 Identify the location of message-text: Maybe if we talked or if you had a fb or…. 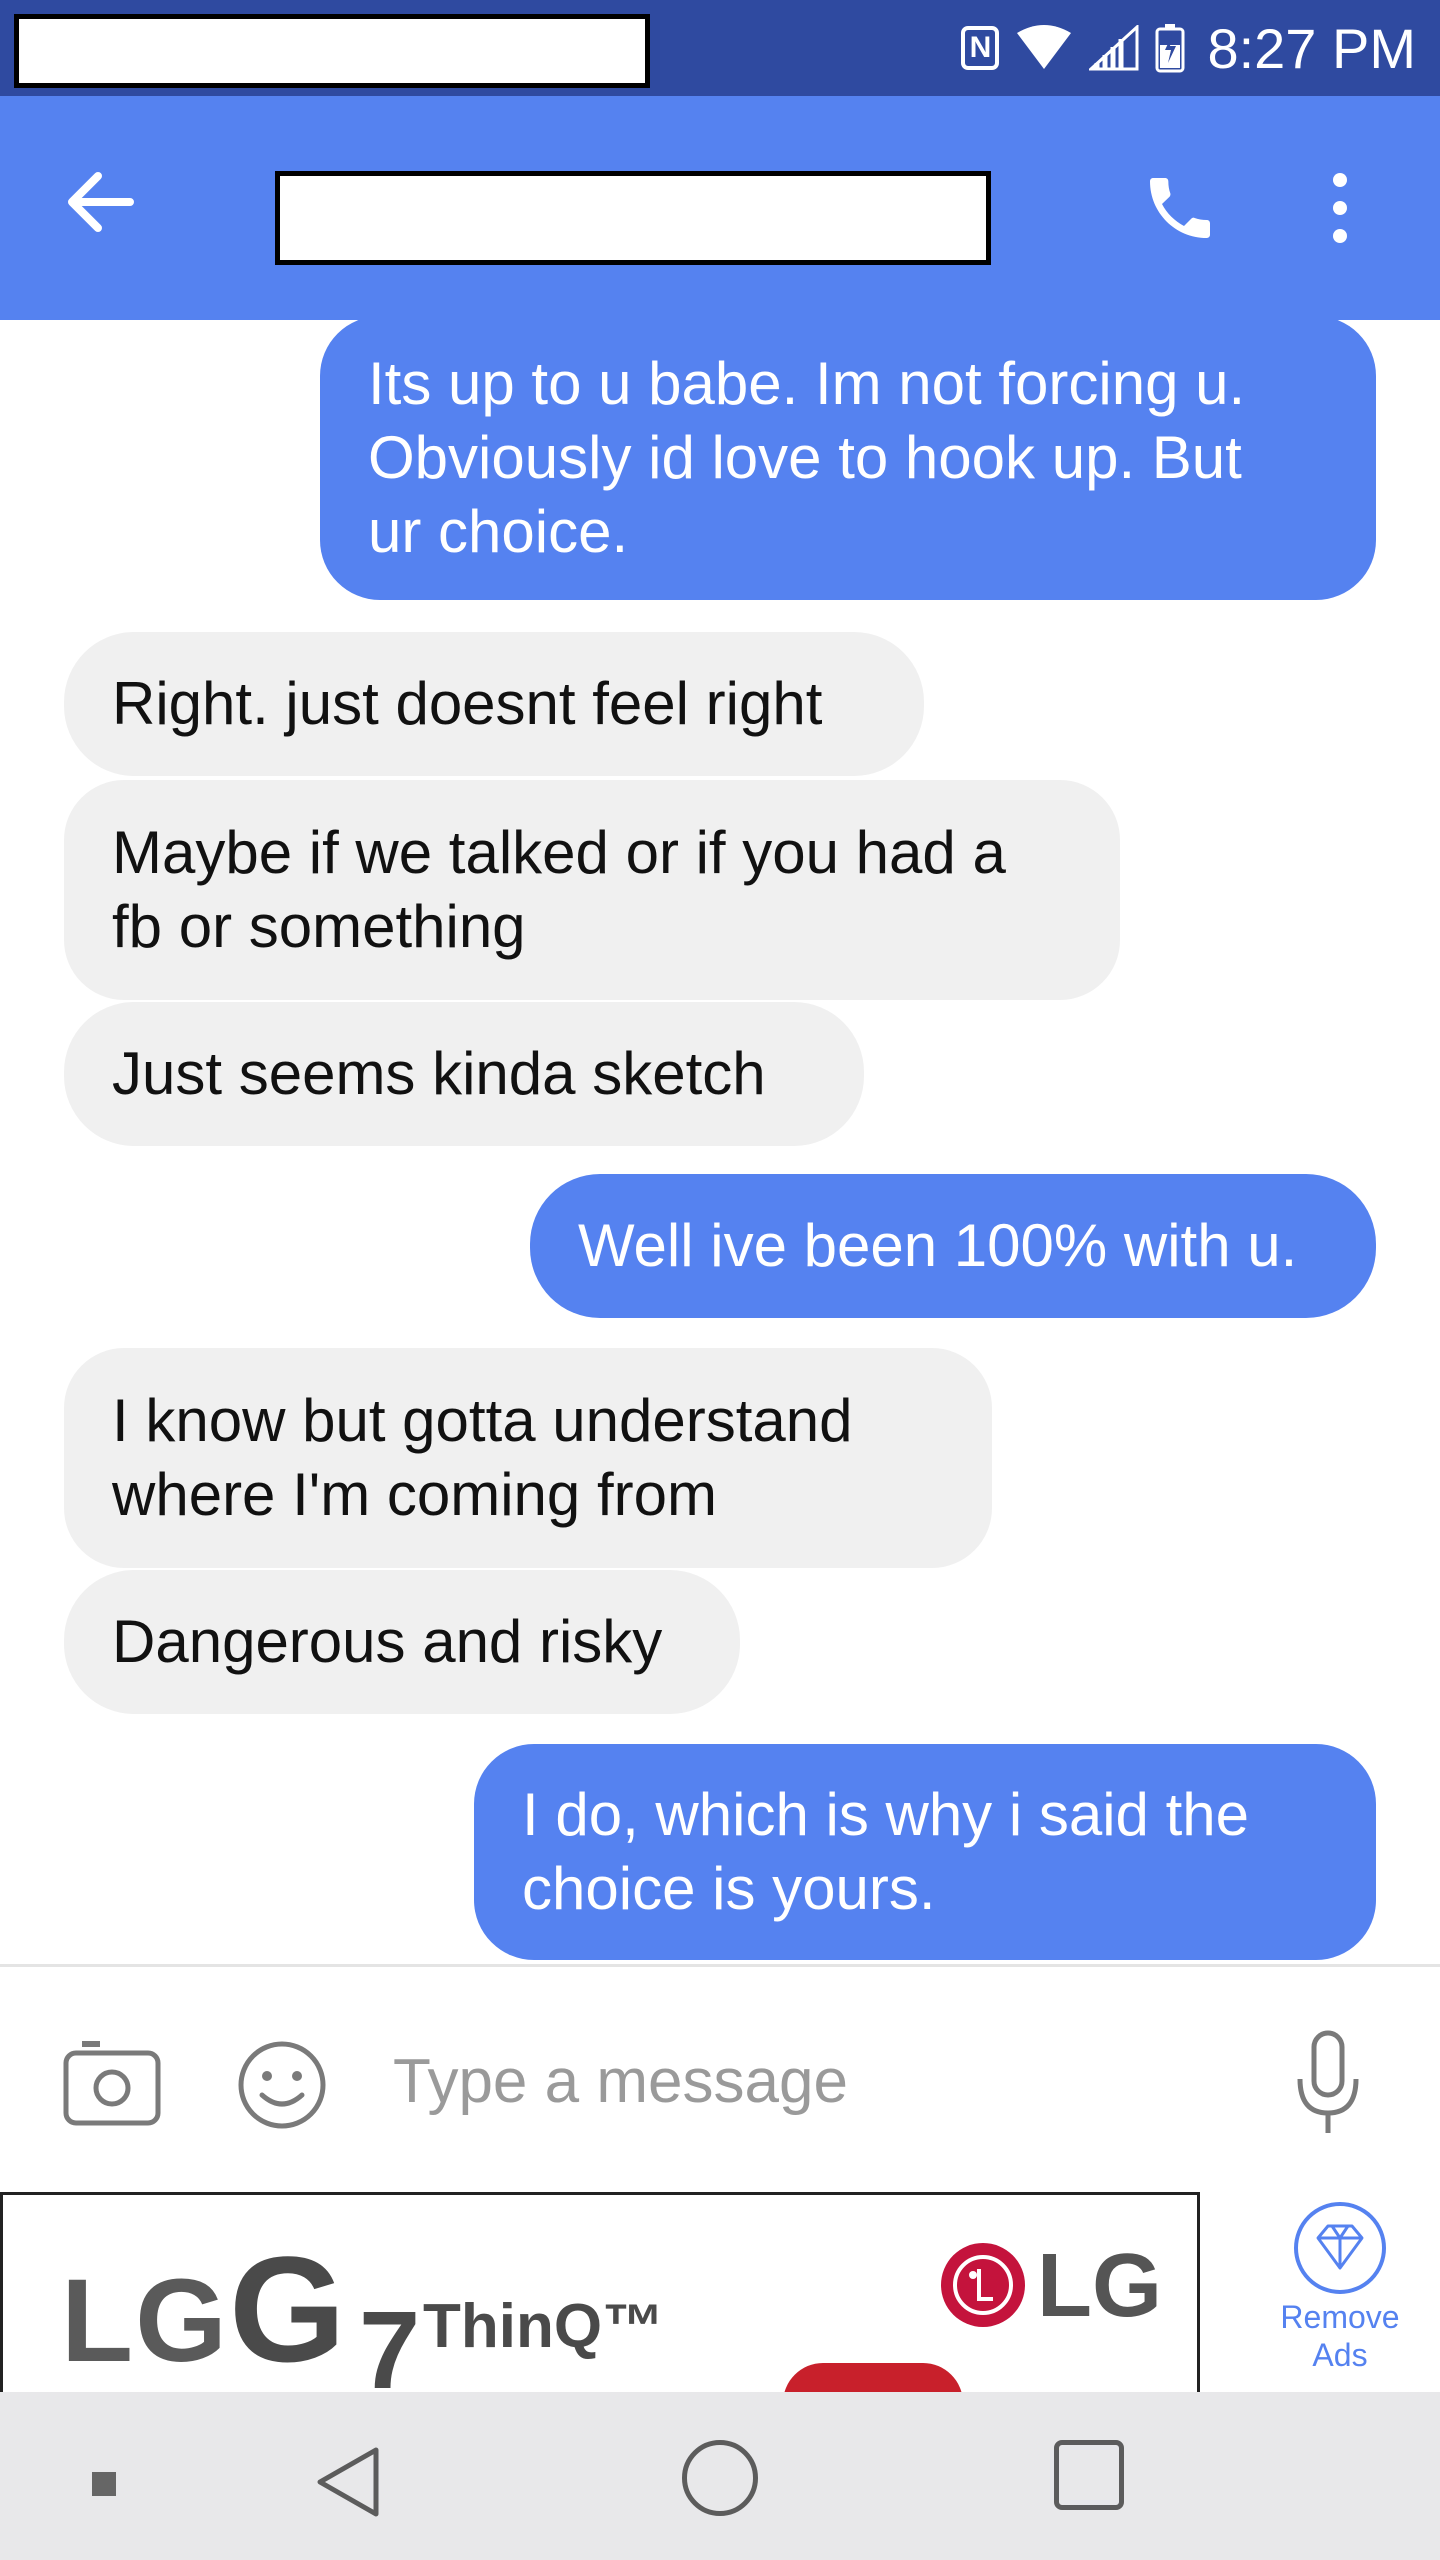
(559, 889).